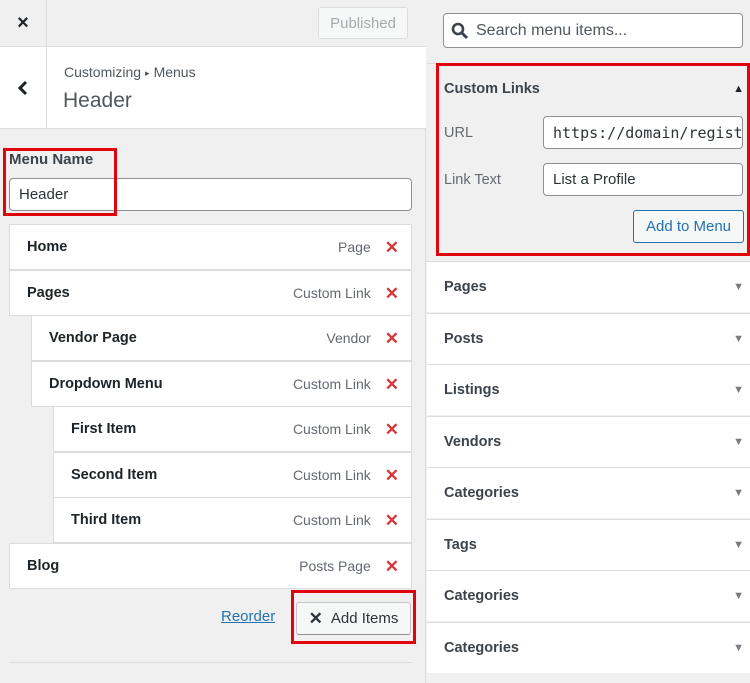 The width and height of the screenshot is (750, 683). I want to click on customizer-topbar: × Published, so click(213, 23).